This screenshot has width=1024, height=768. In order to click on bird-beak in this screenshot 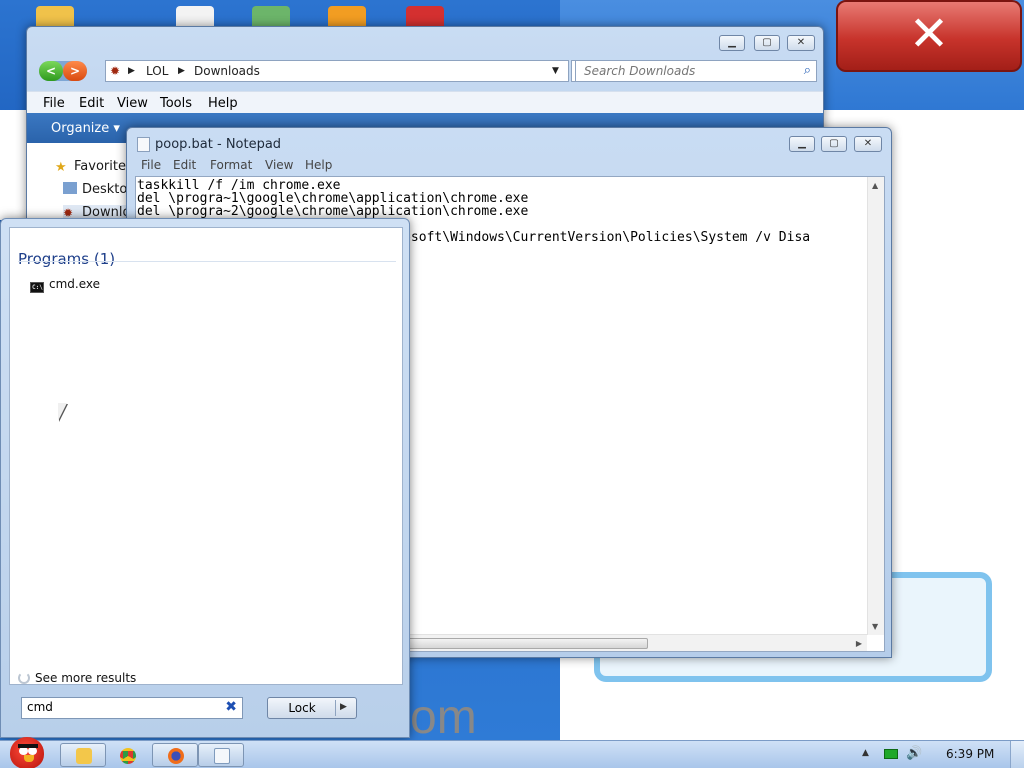, I will do `click(29, 758)`.